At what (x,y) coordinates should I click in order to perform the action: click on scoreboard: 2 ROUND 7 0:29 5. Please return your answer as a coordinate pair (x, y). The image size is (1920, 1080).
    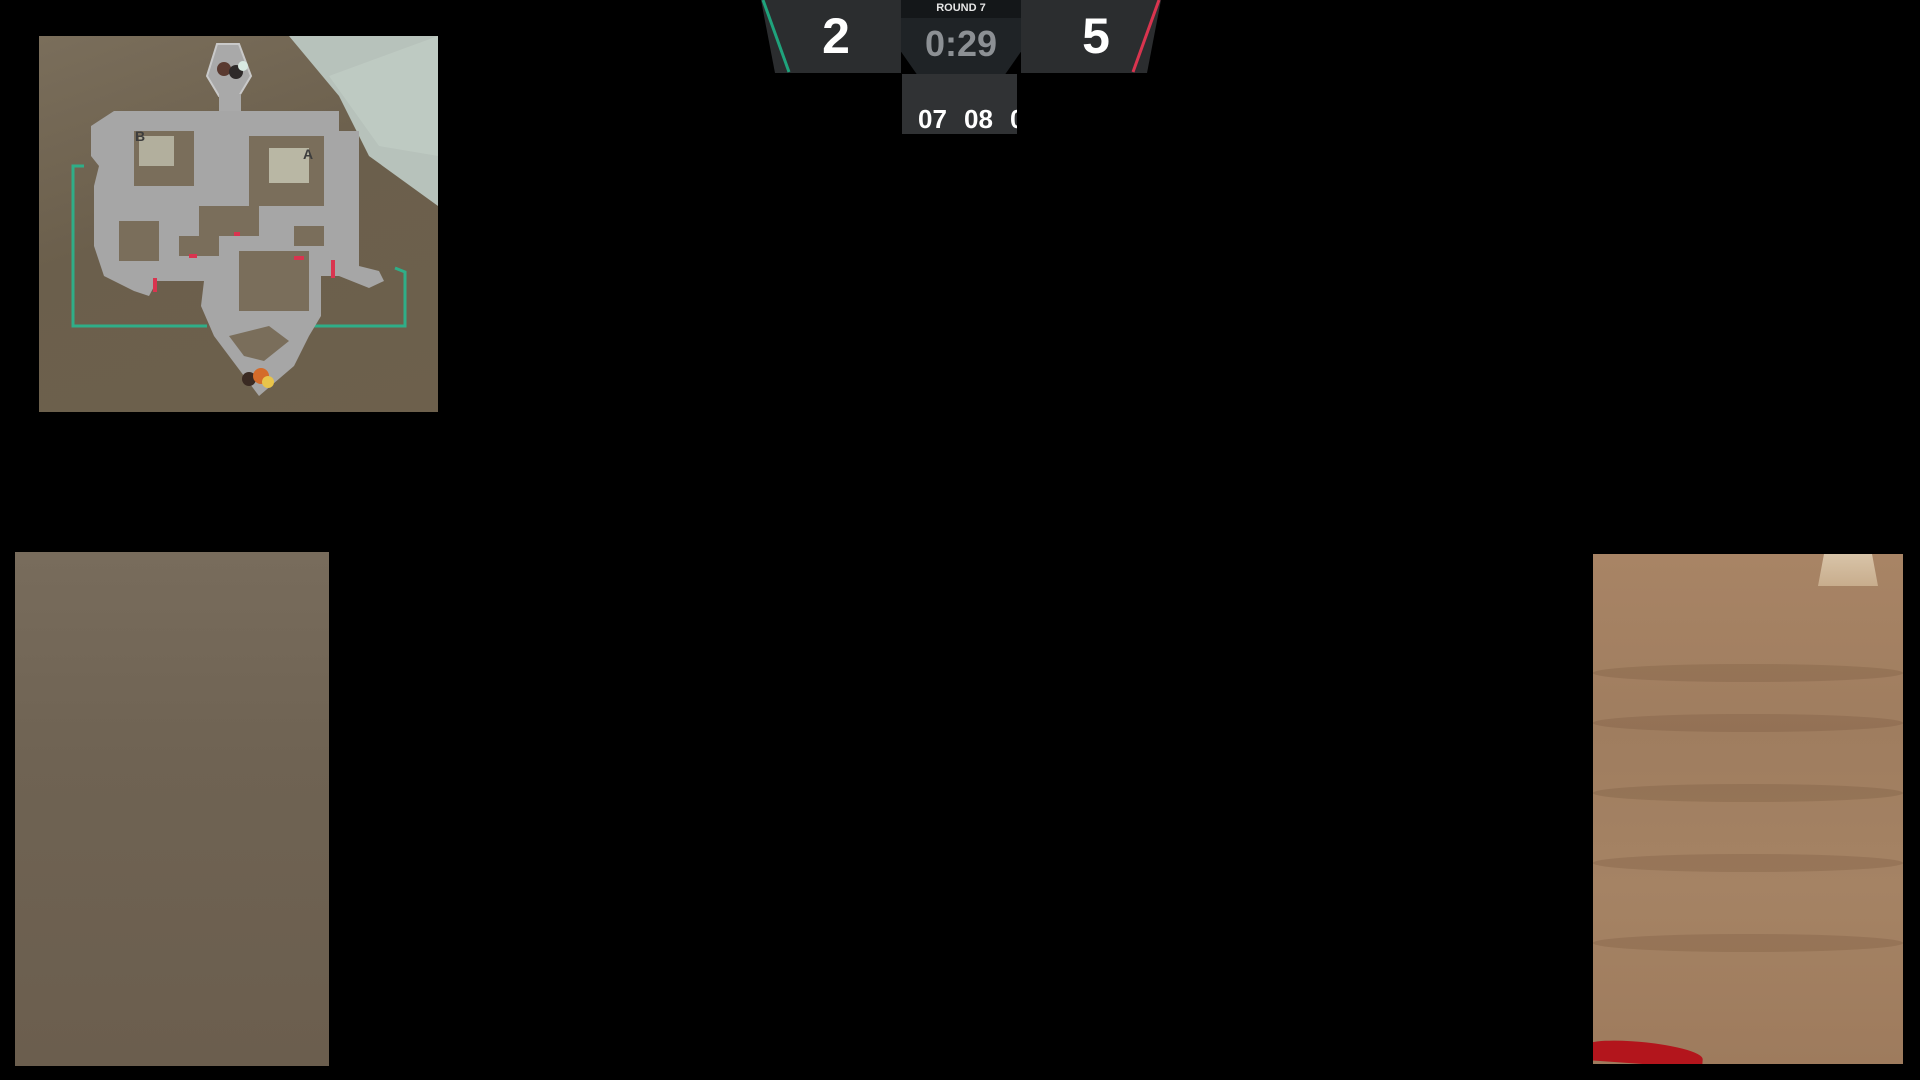
    Looking at the image, I should click on (961, 43).